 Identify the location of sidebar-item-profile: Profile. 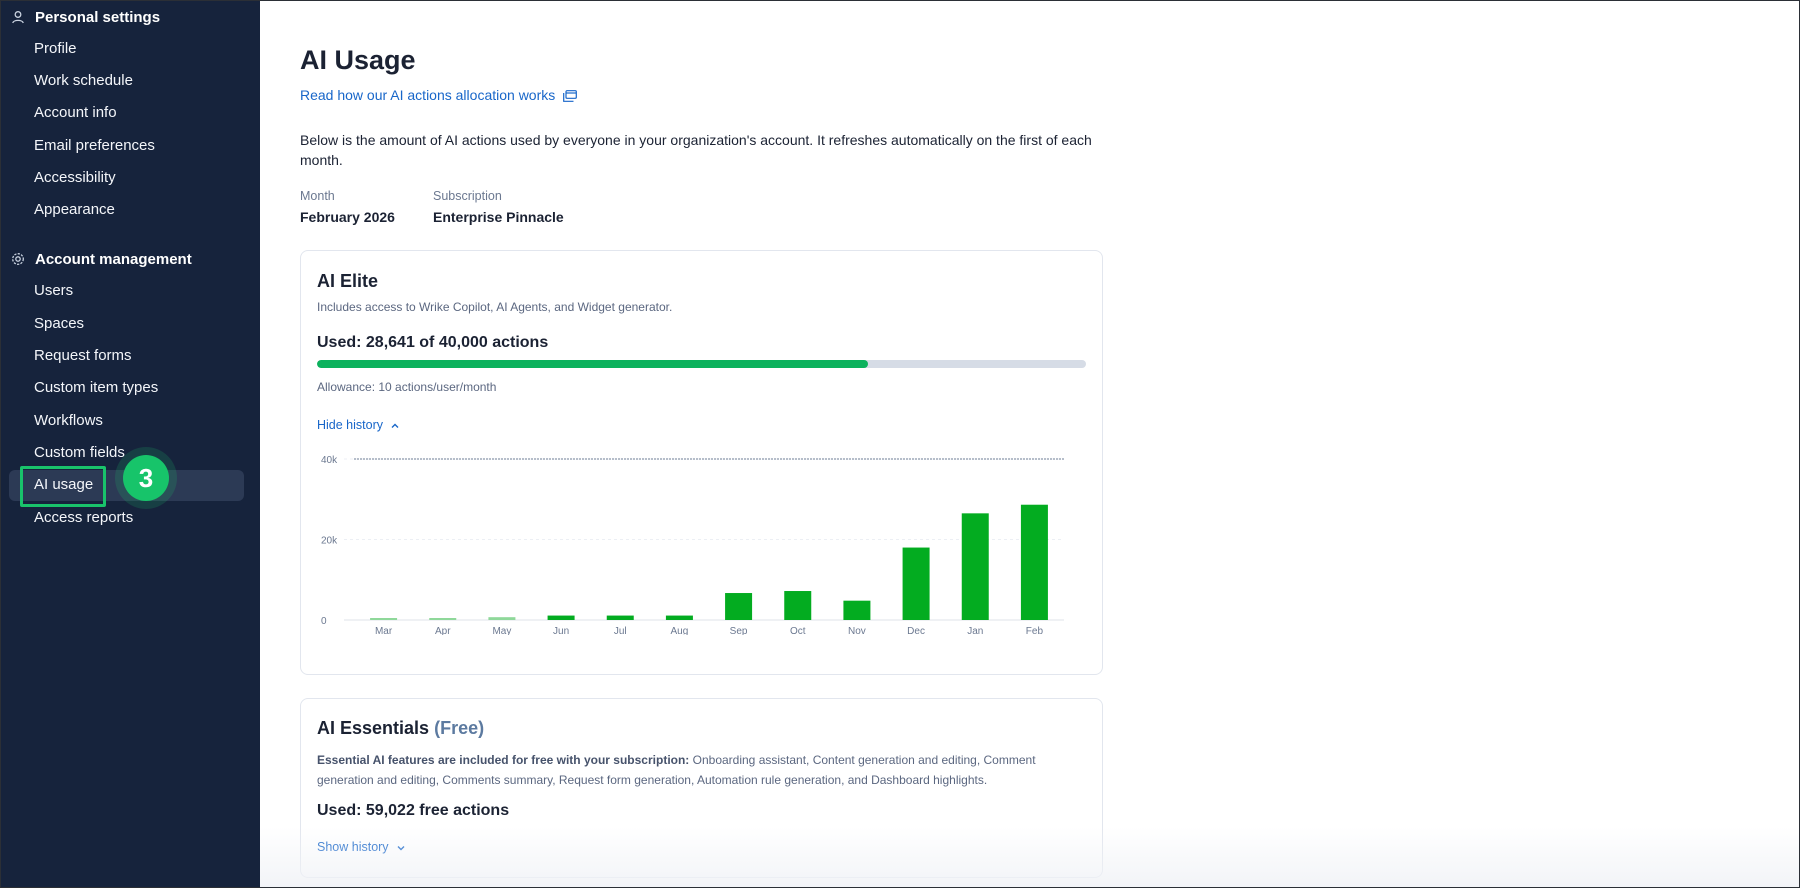
(55, 49).